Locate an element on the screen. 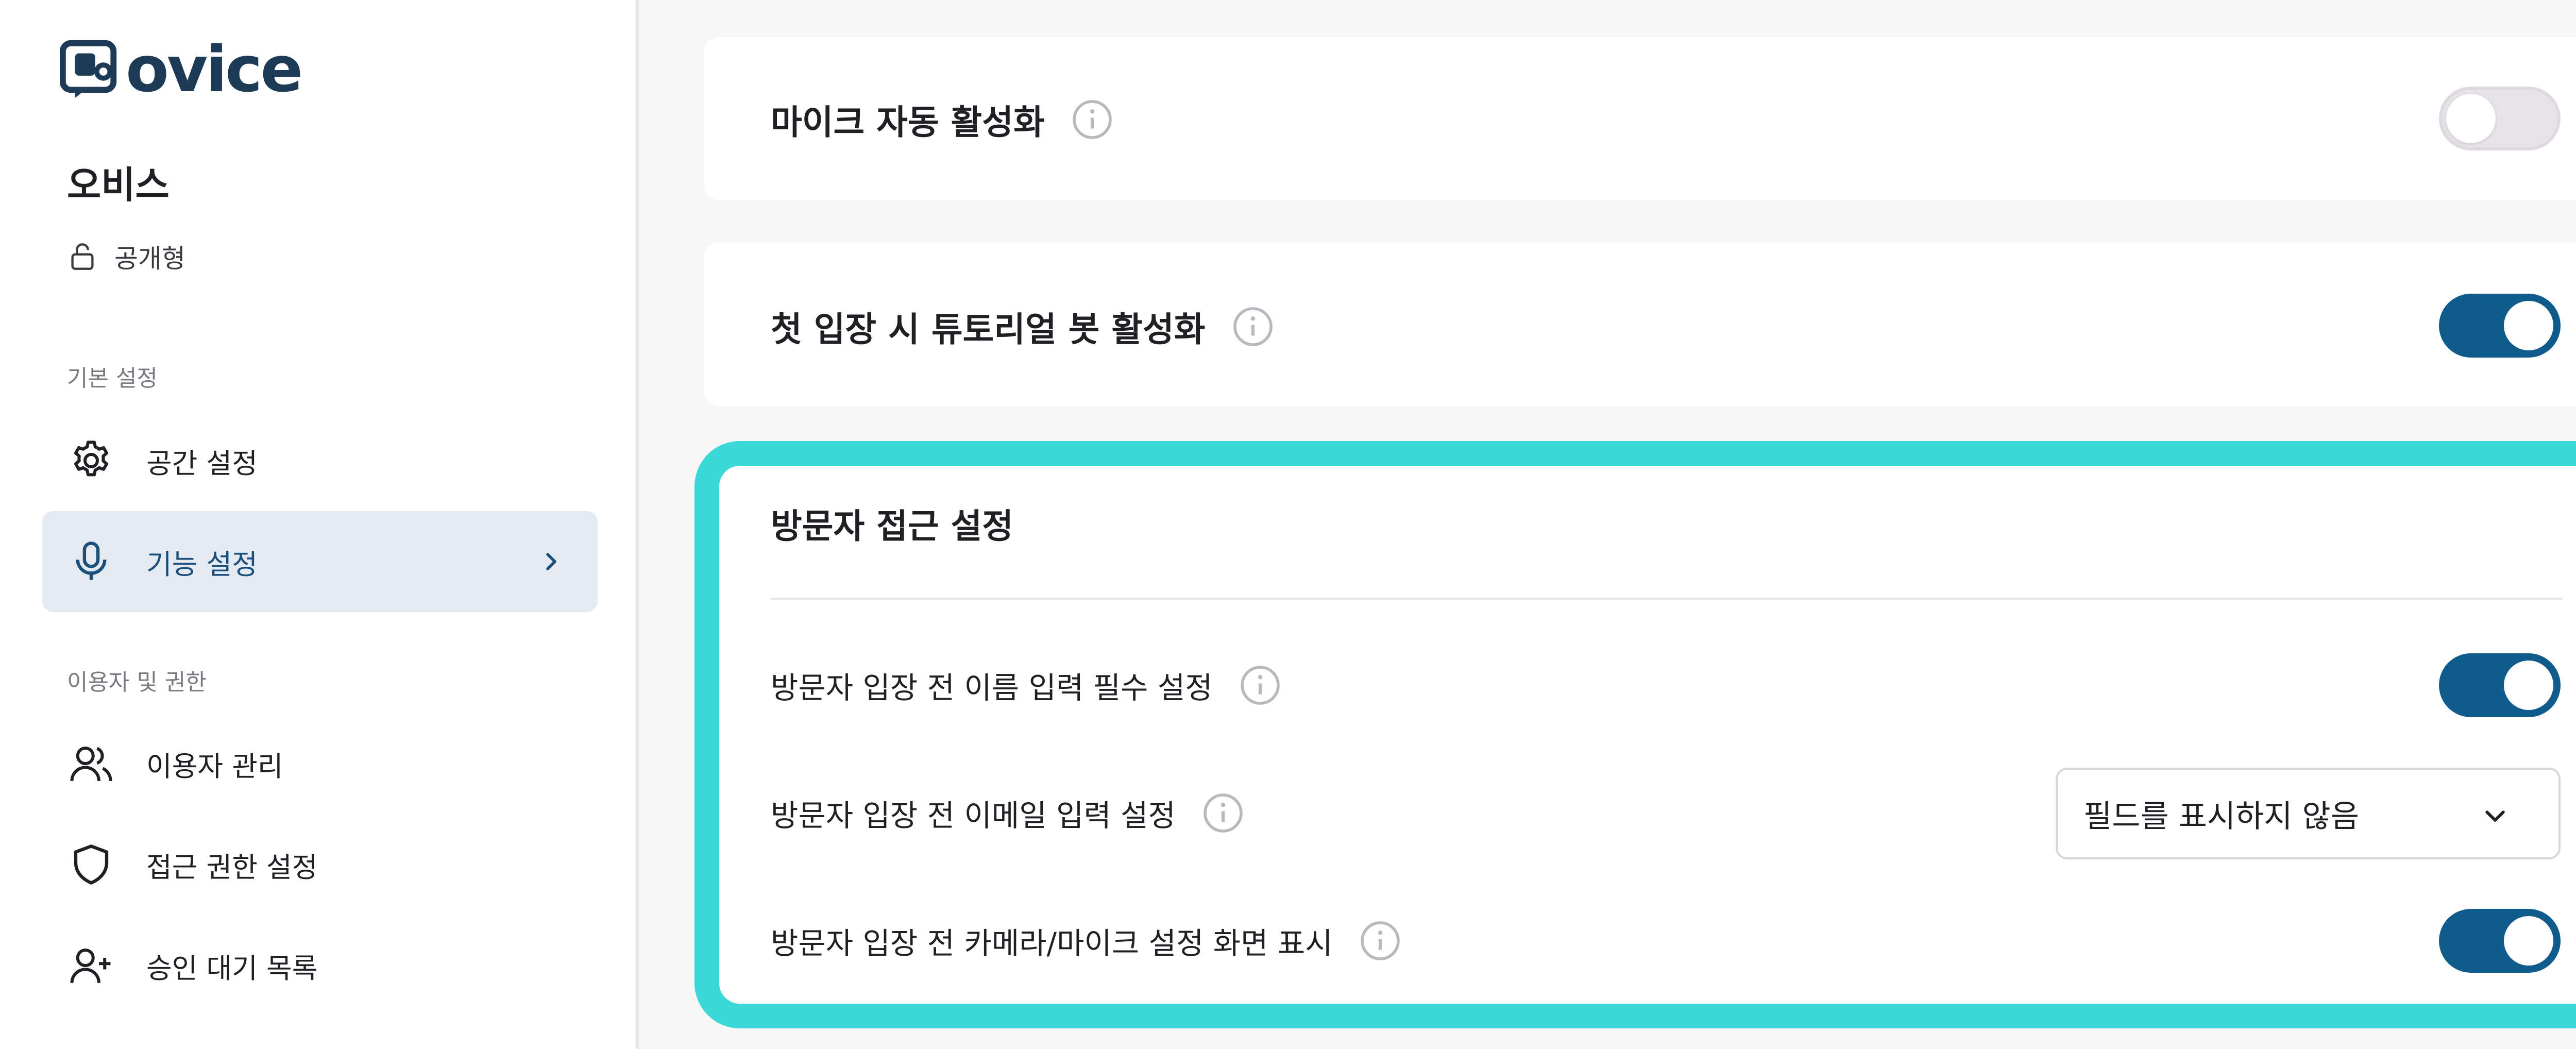 The width and height of the screenshot is (2576, 1049). sidebar-item-pending-approvals: 승인 대기 목록 is located at coordinates (320, 965).